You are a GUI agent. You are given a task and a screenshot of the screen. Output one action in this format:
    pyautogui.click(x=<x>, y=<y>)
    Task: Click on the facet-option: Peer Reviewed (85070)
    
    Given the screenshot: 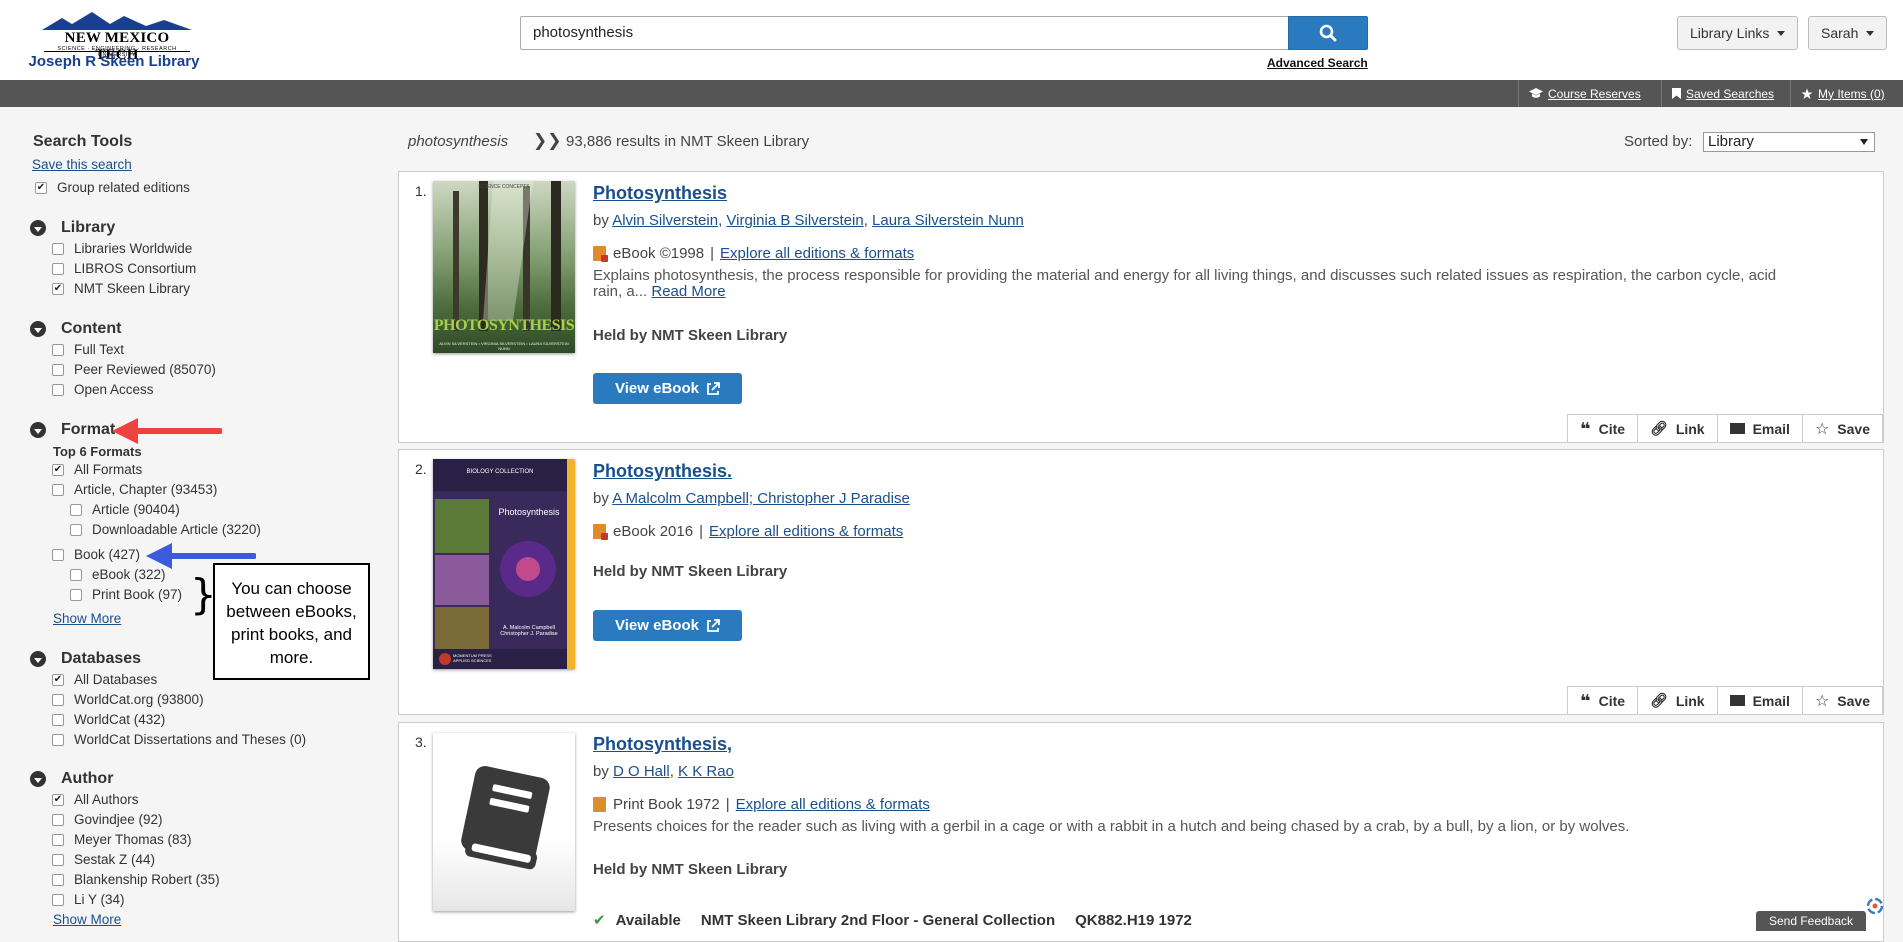 What is the action you would take?
    pyautogui.click(x=134, y=369)
    